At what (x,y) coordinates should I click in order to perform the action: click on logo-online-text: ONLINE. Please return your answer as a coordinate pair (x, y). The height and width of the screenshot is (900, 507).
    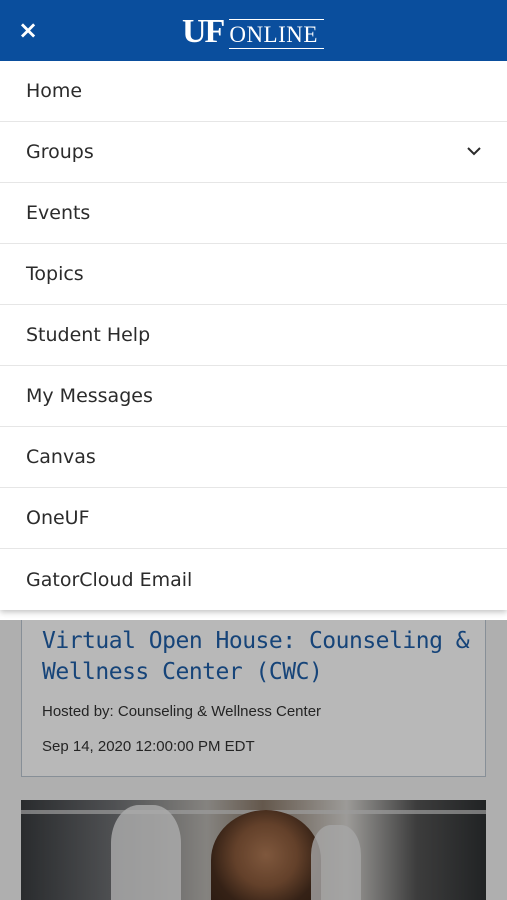
    Looking at the image, I should click on (277, 36).